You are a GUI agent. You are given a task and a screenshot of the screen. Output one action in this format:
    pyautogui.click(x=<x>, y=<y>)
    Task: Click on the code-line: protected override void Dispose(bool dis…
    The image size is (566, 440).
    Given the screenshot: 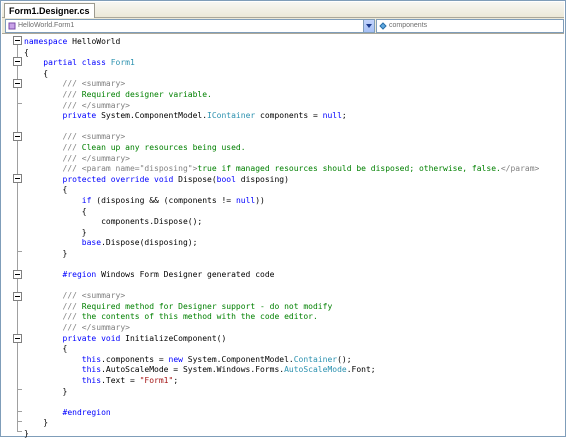 What is the action you would take?
    pyautogui.click(x=281, y=180)
    